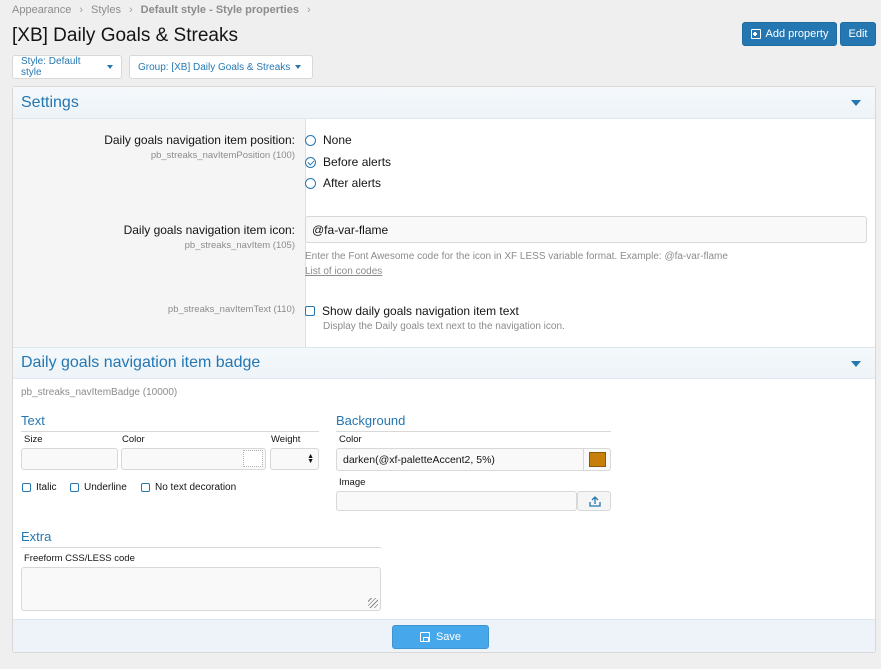 The height and width of the screenshot is (669, 881). I want to click on image-label: Image, so click(352, 482).